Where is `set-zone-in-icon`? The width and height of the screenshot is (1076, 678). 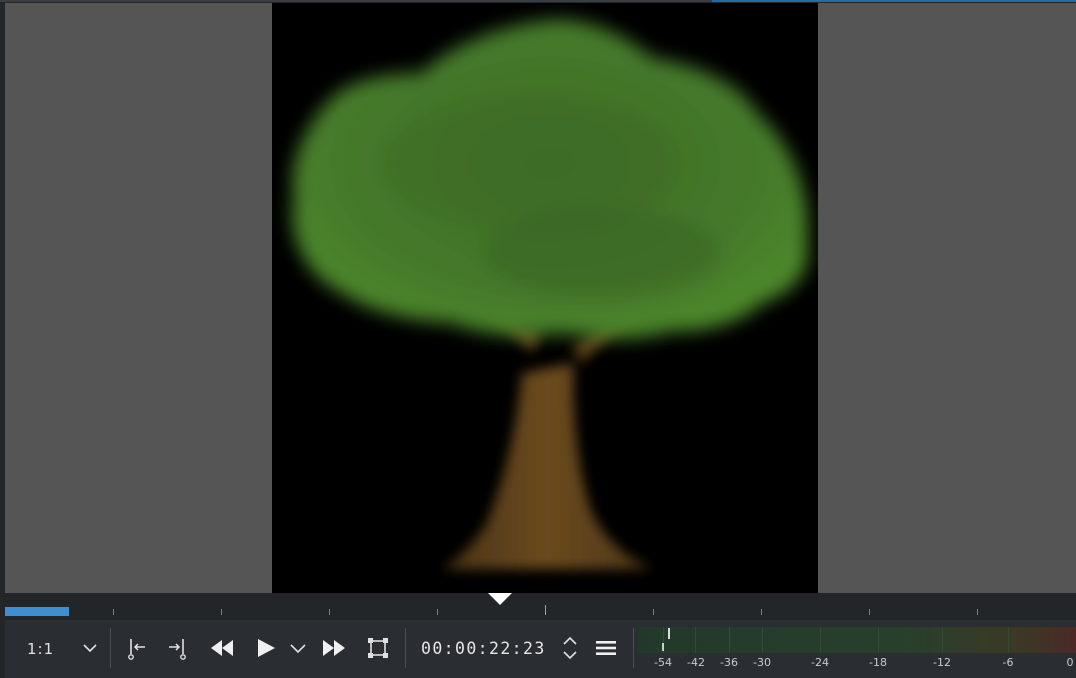 set-zone-in-icon is located at coordinates (136, 648).